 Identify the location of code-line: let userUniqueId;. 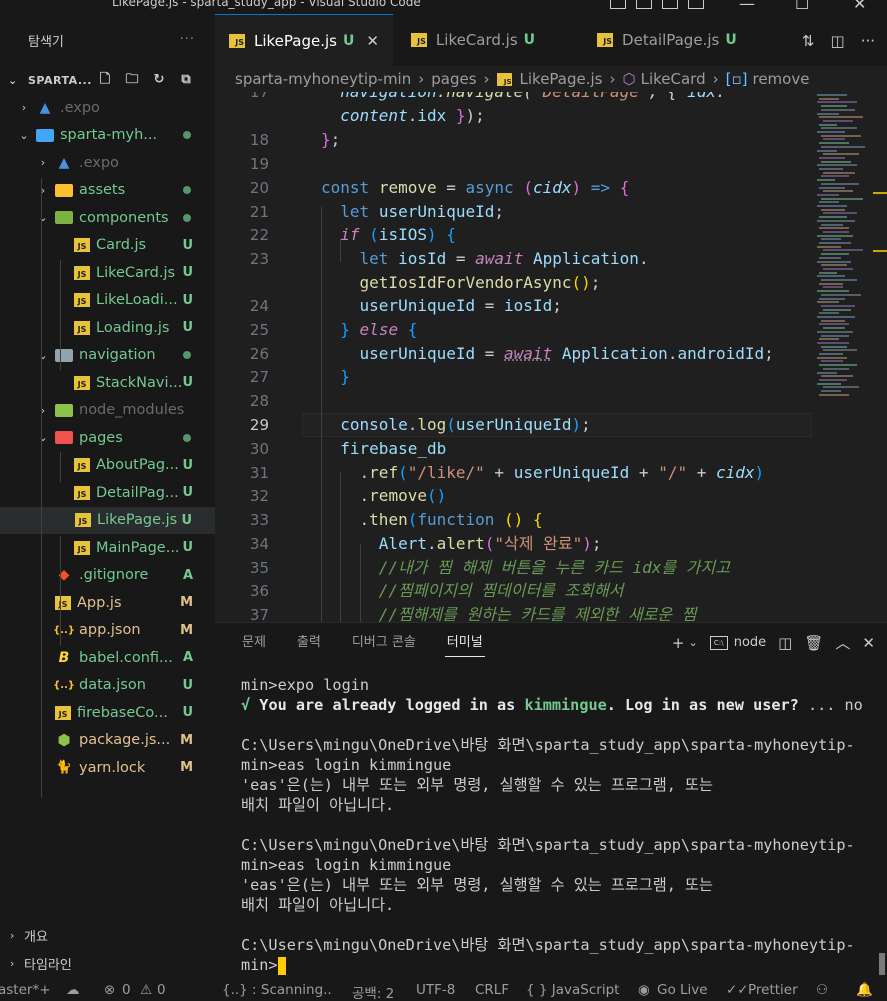
(422, 211).